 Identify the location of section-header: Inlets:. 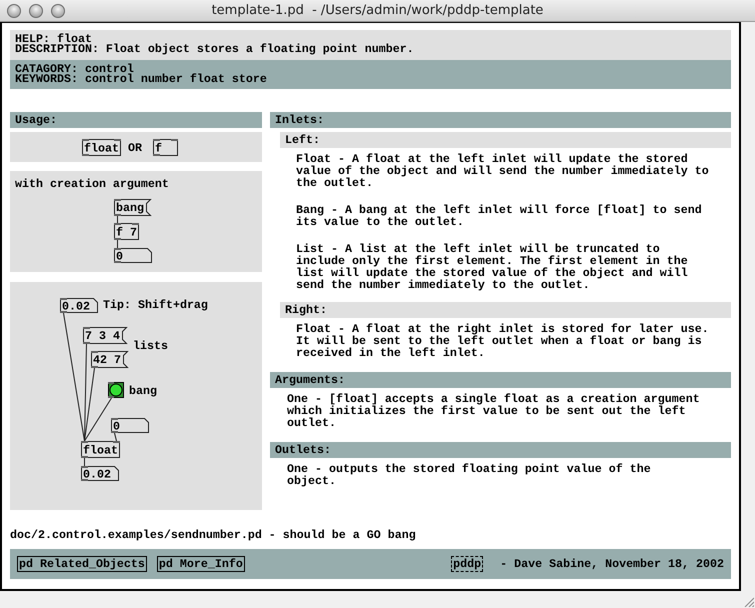
(500, 120).